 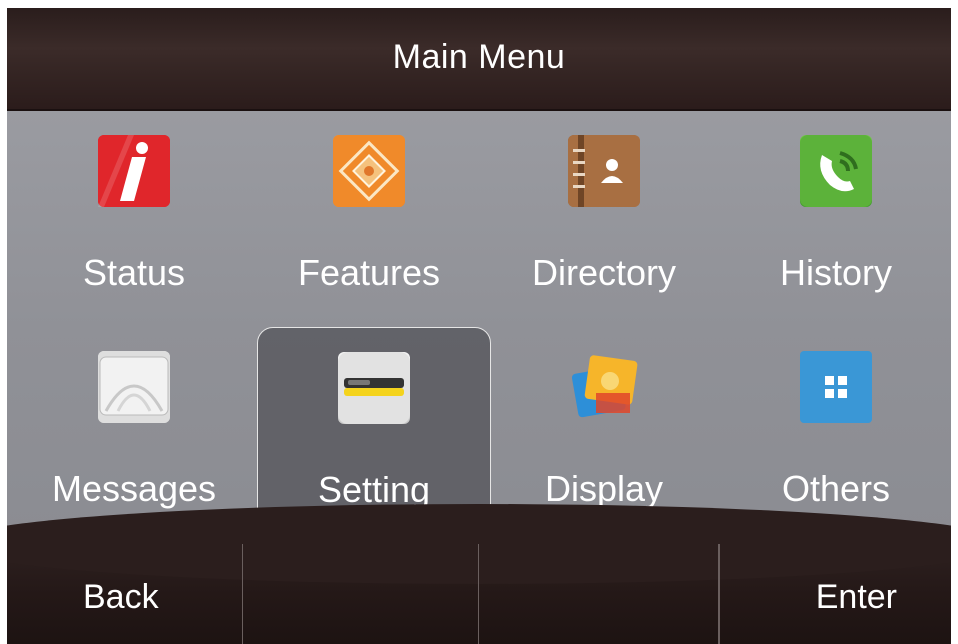 I want to click on menu-item-setting: Setting, so click(x=374, y=429).